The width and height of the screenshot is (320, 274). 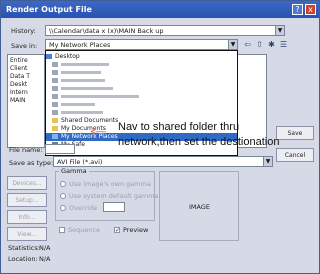 I want to click on save-in-dropdown: My Network Places ▼, so click(x=141, y=44).